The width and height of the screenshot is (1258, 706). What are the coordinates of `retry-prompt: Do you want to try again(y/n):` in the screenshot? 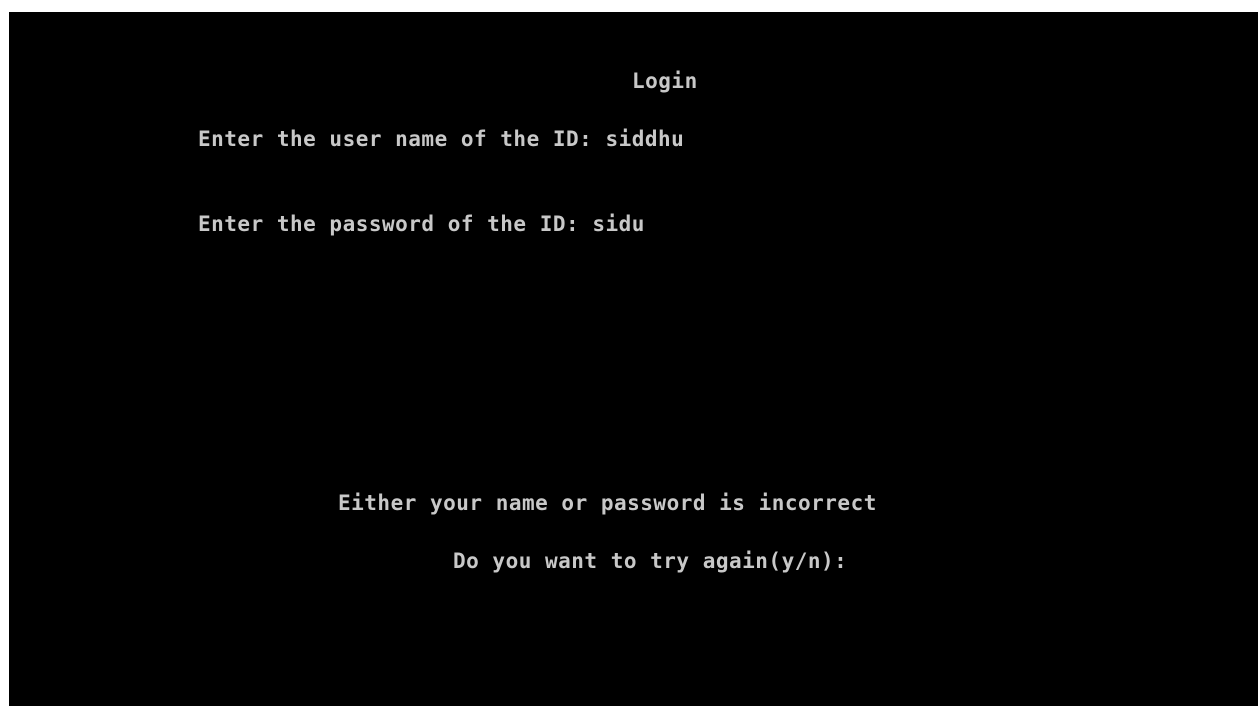 It's located at (650, 561).